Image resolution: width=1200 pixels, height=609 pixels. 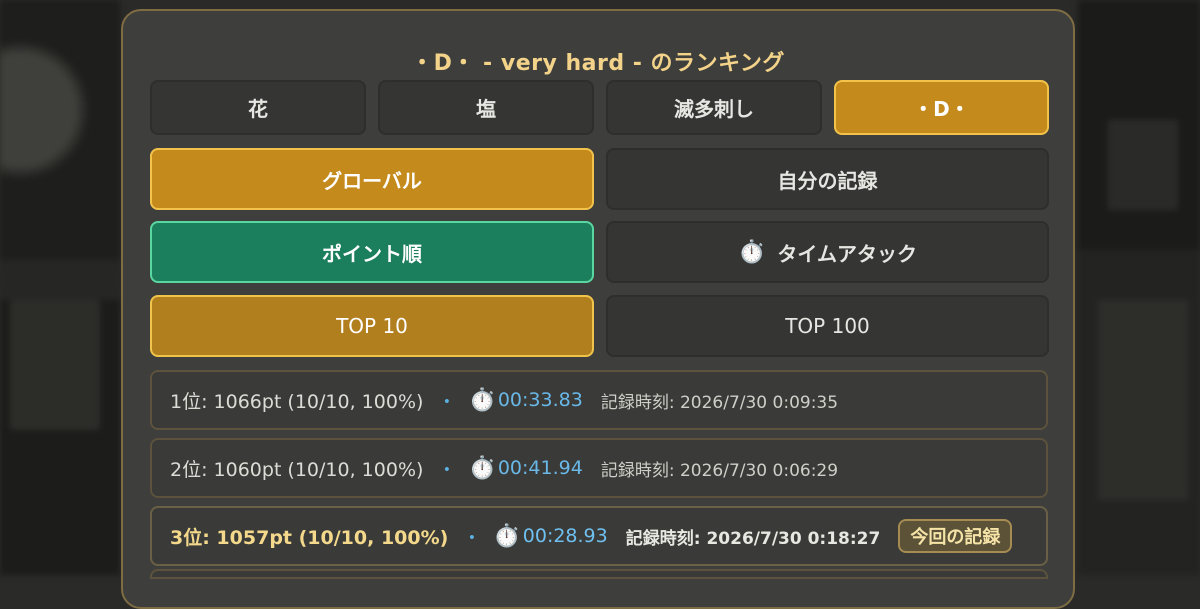 I want to click on recorded-at: 記録時刻: 2026/7/30 0:09:35, so click(x=719, y=402).